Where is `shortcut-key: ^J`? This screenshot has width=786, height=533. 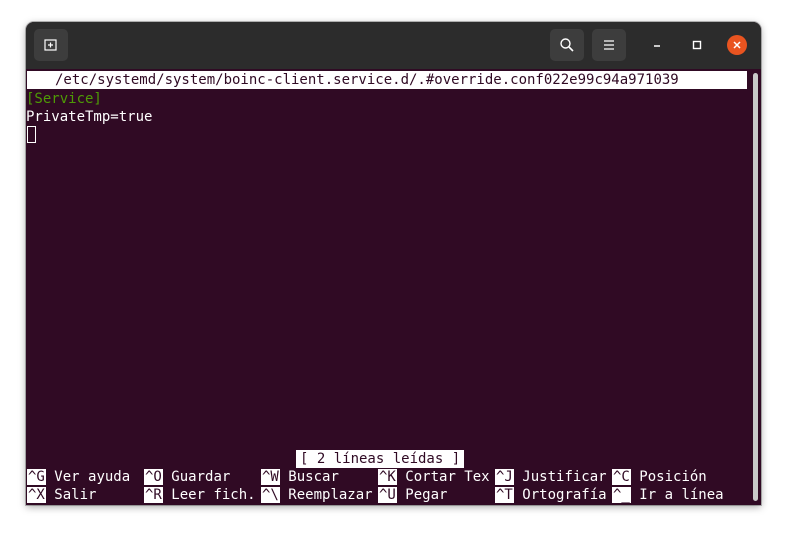 shortcut-key: ^J is located at coordinates (504, 477).